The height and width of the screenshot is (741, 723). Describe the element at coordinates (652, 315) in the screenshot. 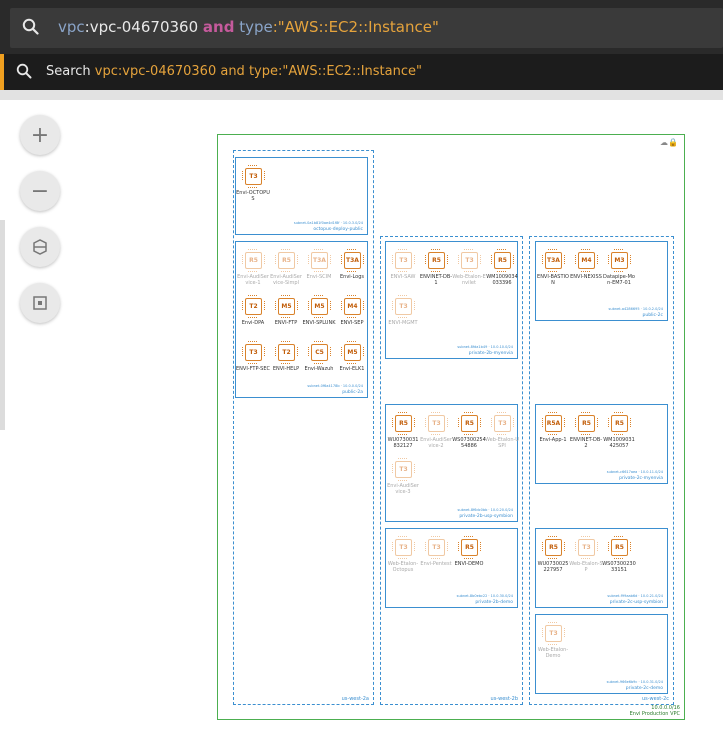

I see `subnet-name: public-2c` at that location.